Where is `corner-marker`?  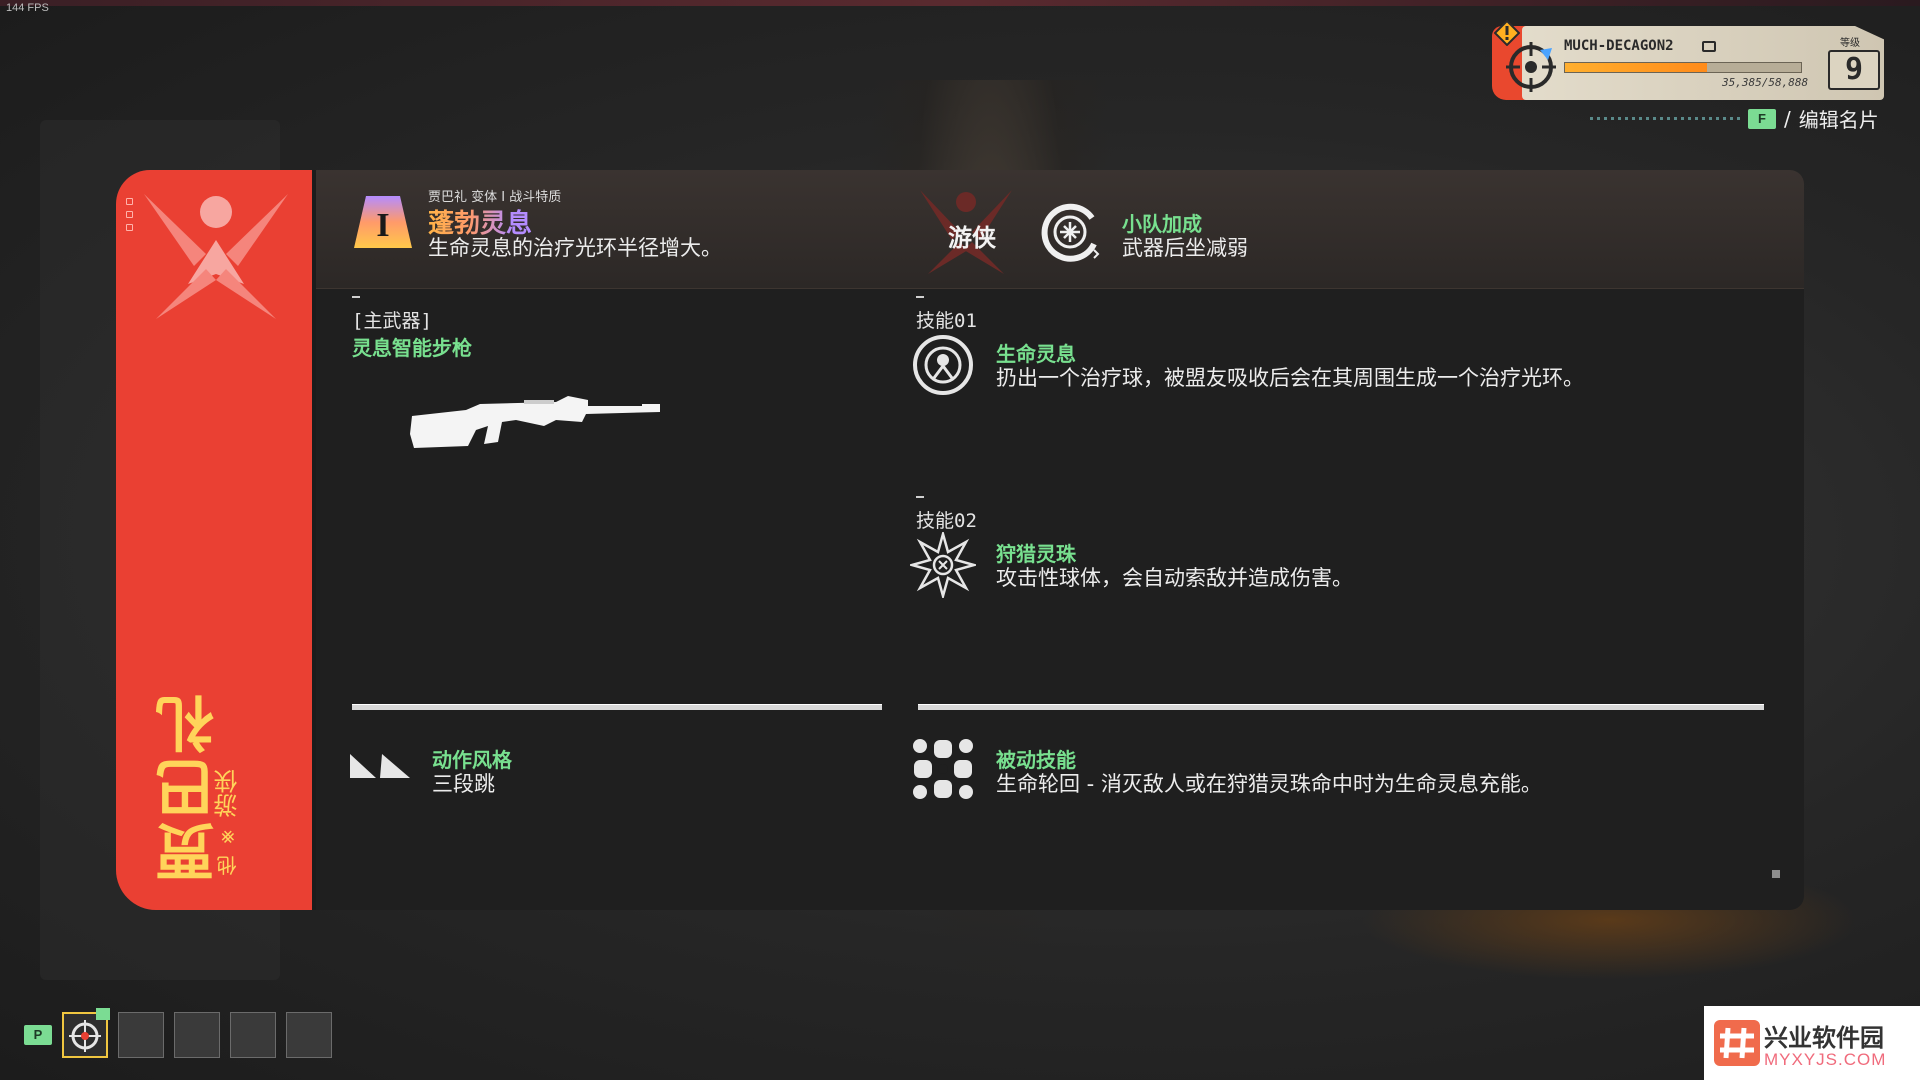 corner-marker is located at coordinates (1776, 874).